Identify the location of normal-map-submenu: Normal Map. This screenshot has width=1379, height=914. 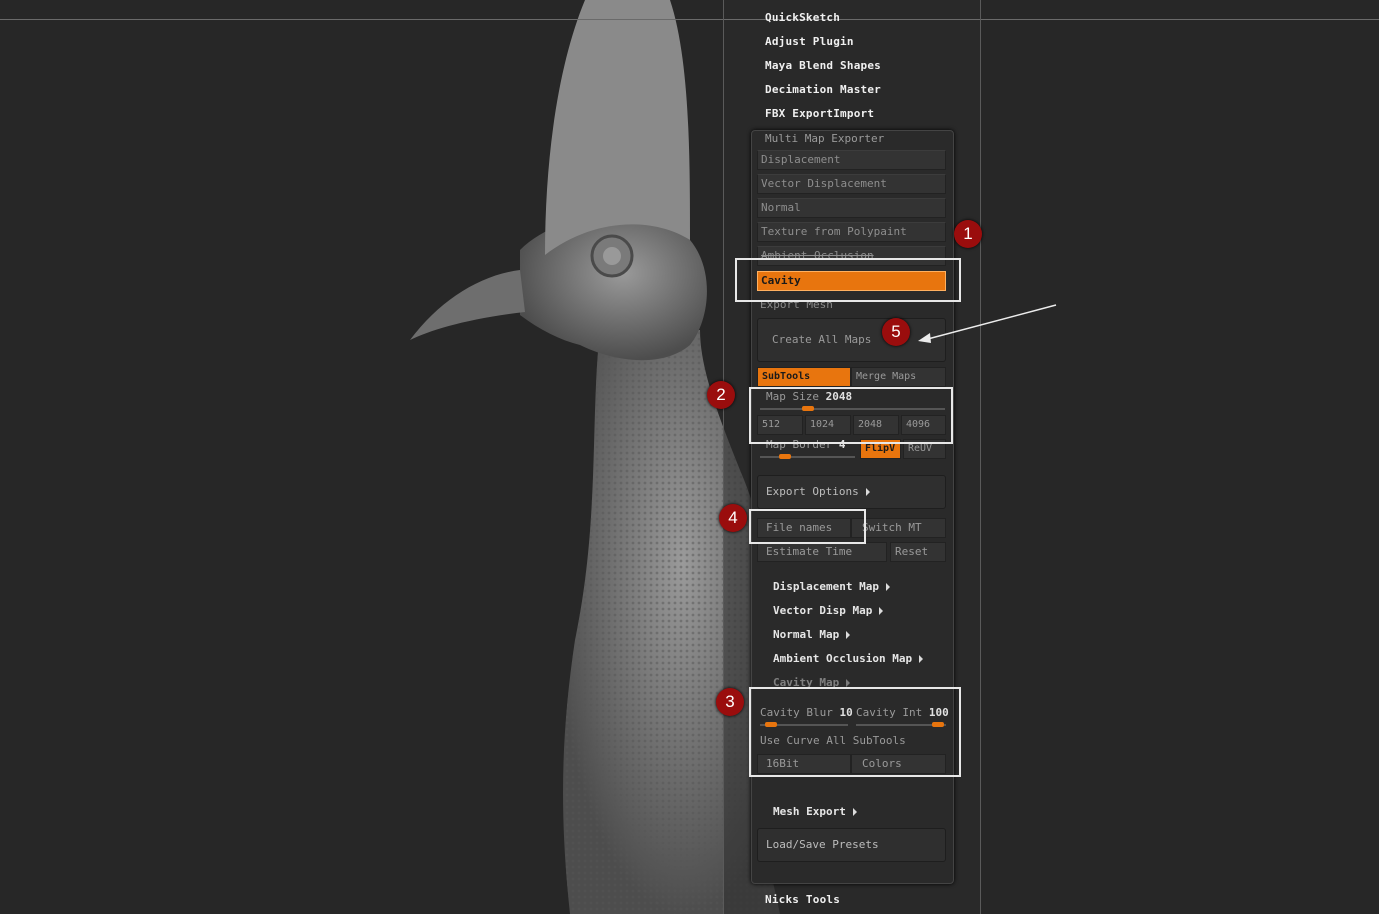
(812, 634).